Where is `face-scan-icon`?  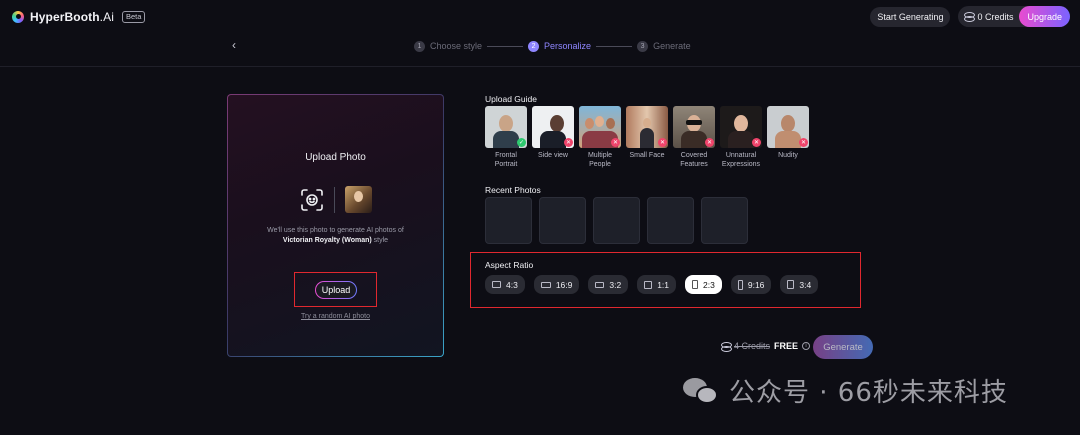
face-scan-icon is located at coordinates (312, 200).